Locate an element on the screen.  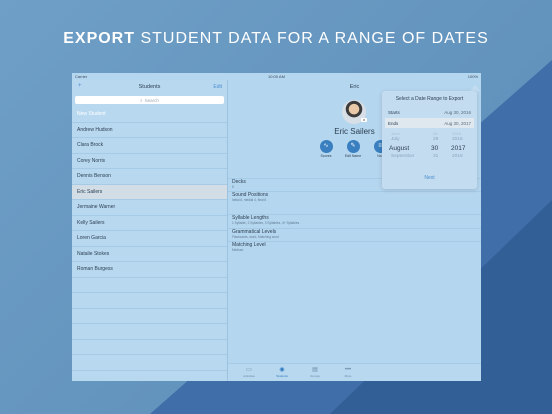
detail-header: Eric is located at coordinates (354, 87).